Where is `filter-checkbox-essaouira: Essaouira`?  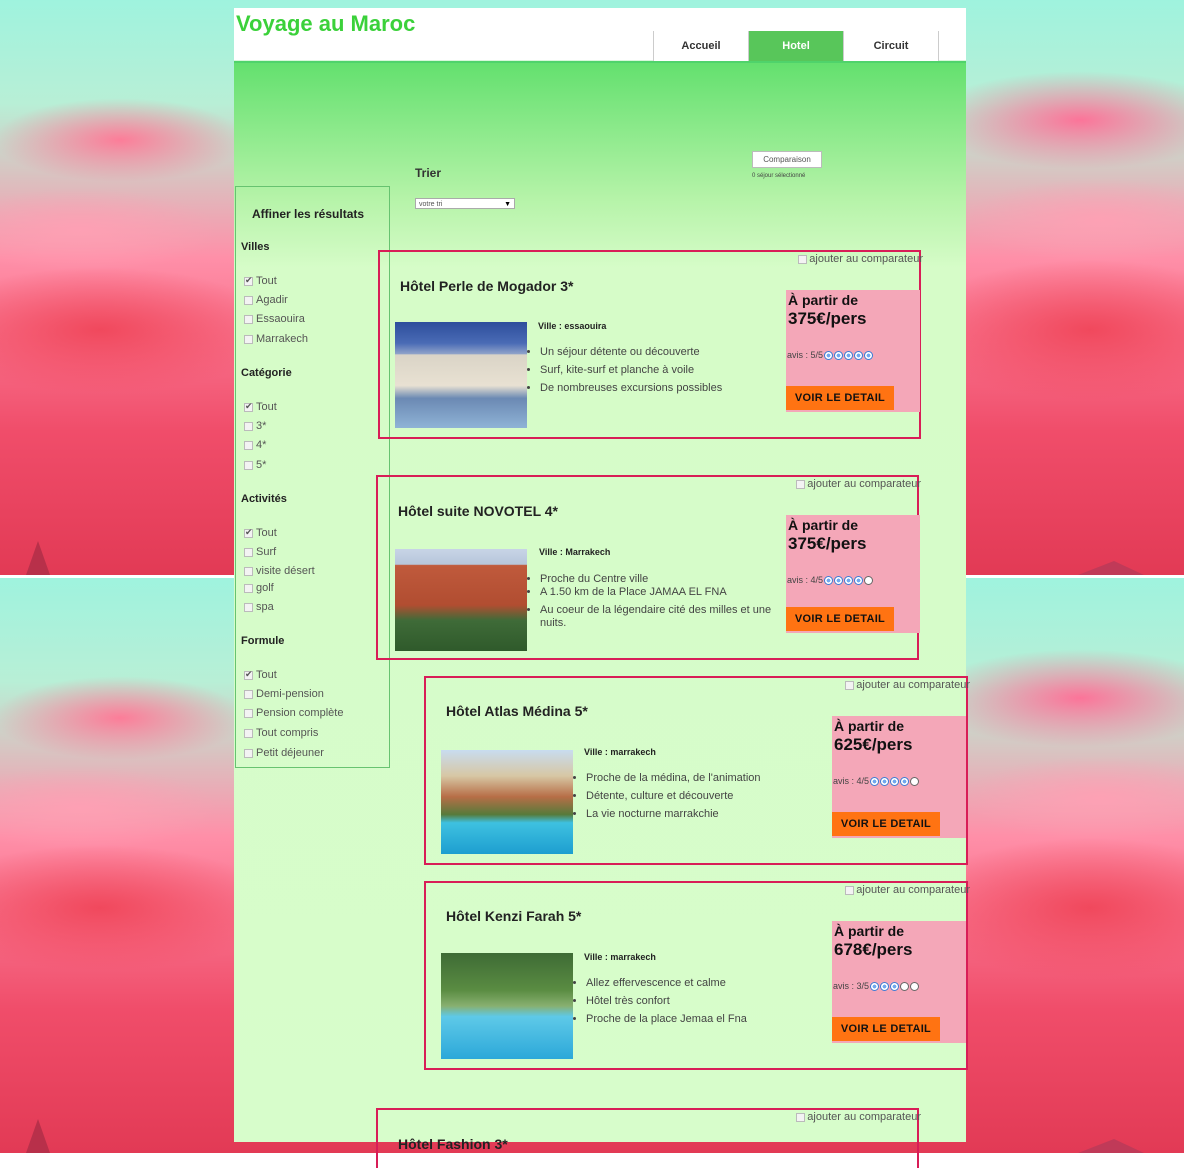 filter-checkbox-essaouira: Essaouira is located at coordinates (274, 319).